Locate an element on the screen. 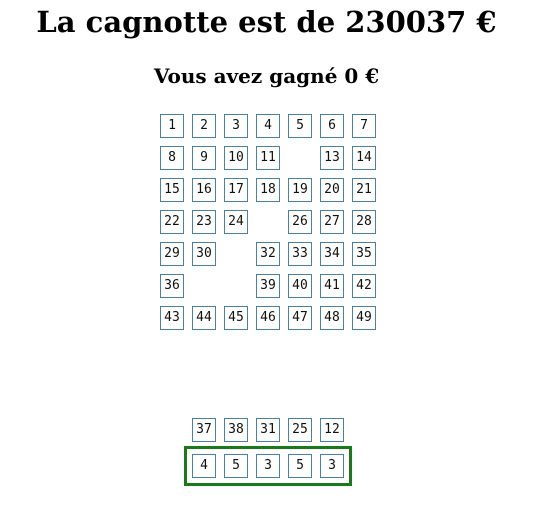  grid-number-cell: 45 is located at coordinates (236, 318).